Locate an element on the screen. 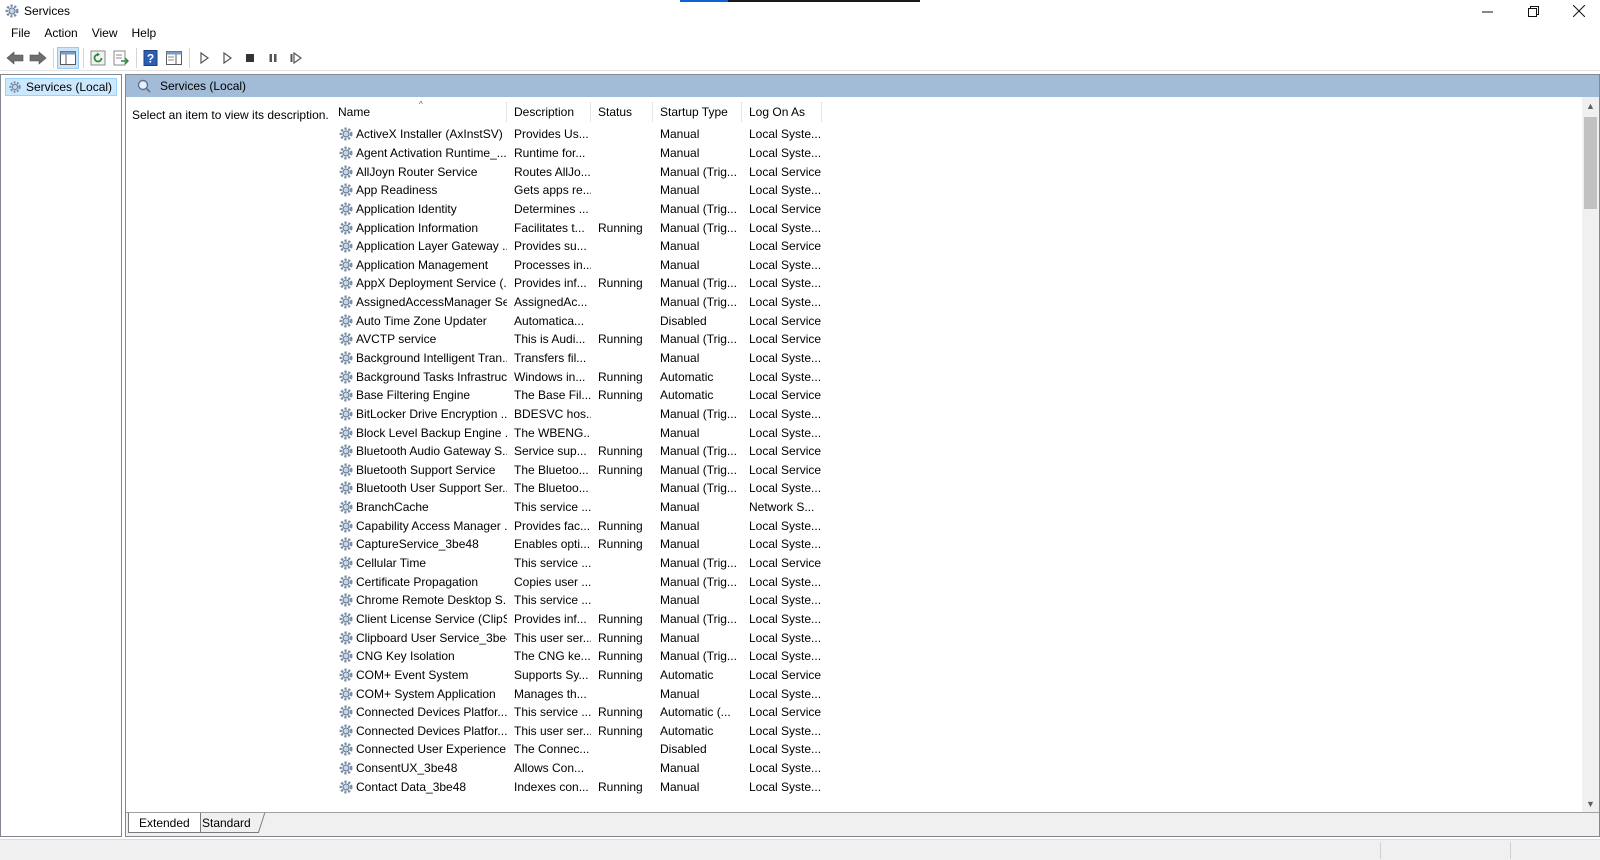 The height and width of the screenshot is (860, 1600). service-name: BranchCache is located at coordinates (392, 507).